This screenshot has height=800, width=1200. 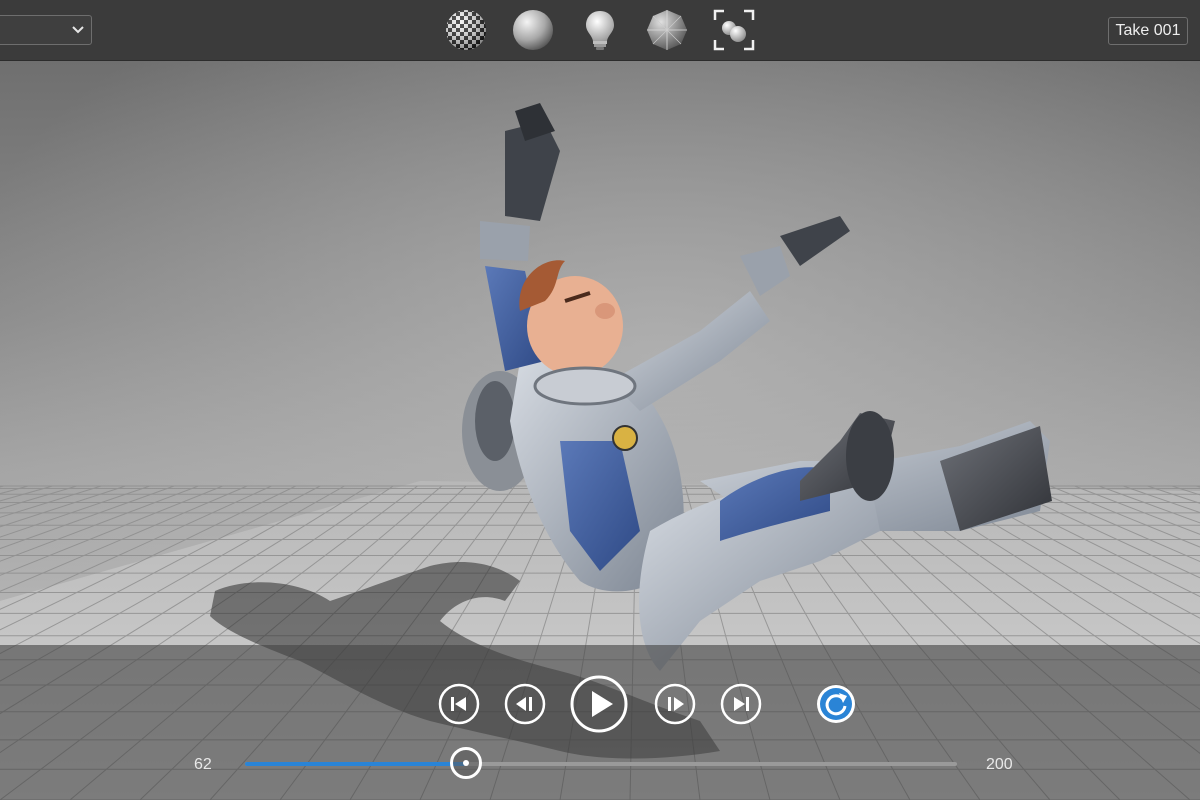 What do you see at coordinates (466, 30) in the screenshot?
I see `checker-sphere-icon` at bounding box center [466, 30].